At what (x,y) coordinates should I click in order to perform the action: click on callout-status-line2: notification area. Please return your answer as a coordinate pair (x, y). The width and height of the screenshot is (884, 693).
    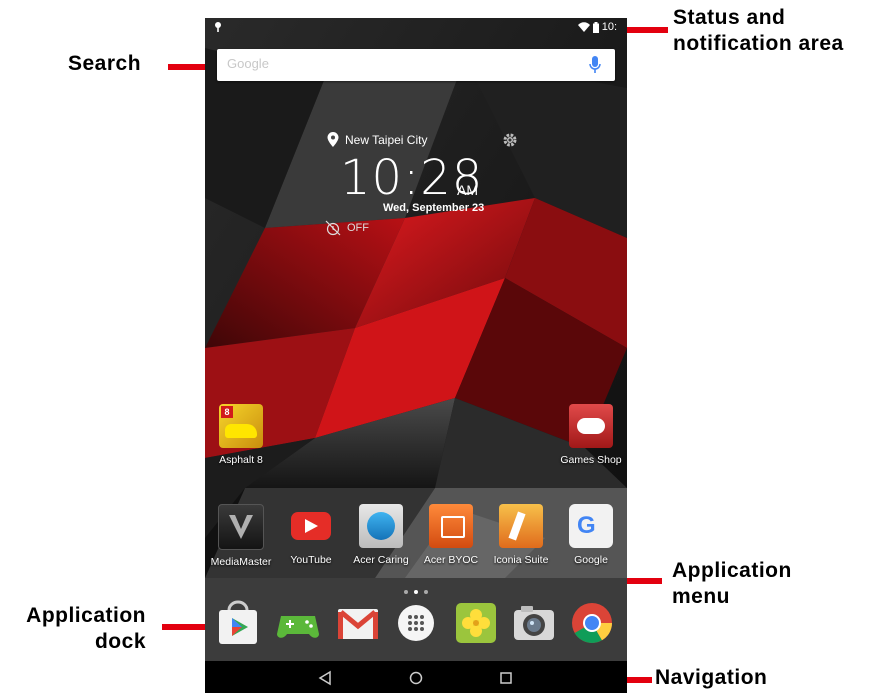
    Looking at the image, I should click on (758, 43).